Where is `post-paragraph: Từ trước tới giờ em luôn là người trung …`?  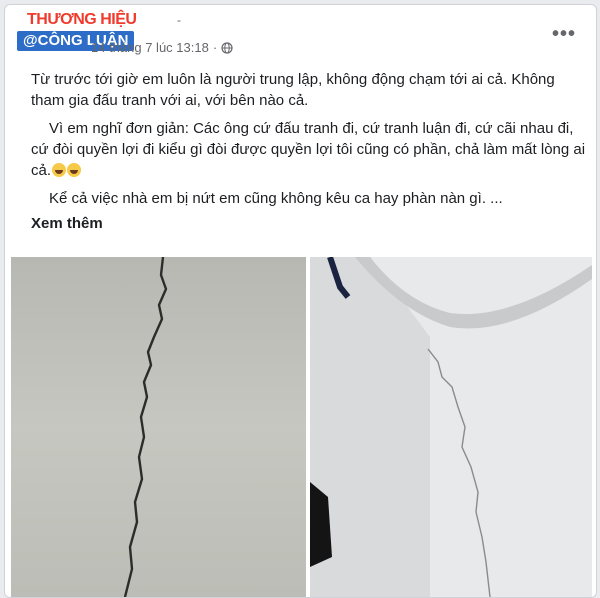 post-paragraph: Từ trước tới giờ em luôn là người trung … is located at coordinates (293, 90).